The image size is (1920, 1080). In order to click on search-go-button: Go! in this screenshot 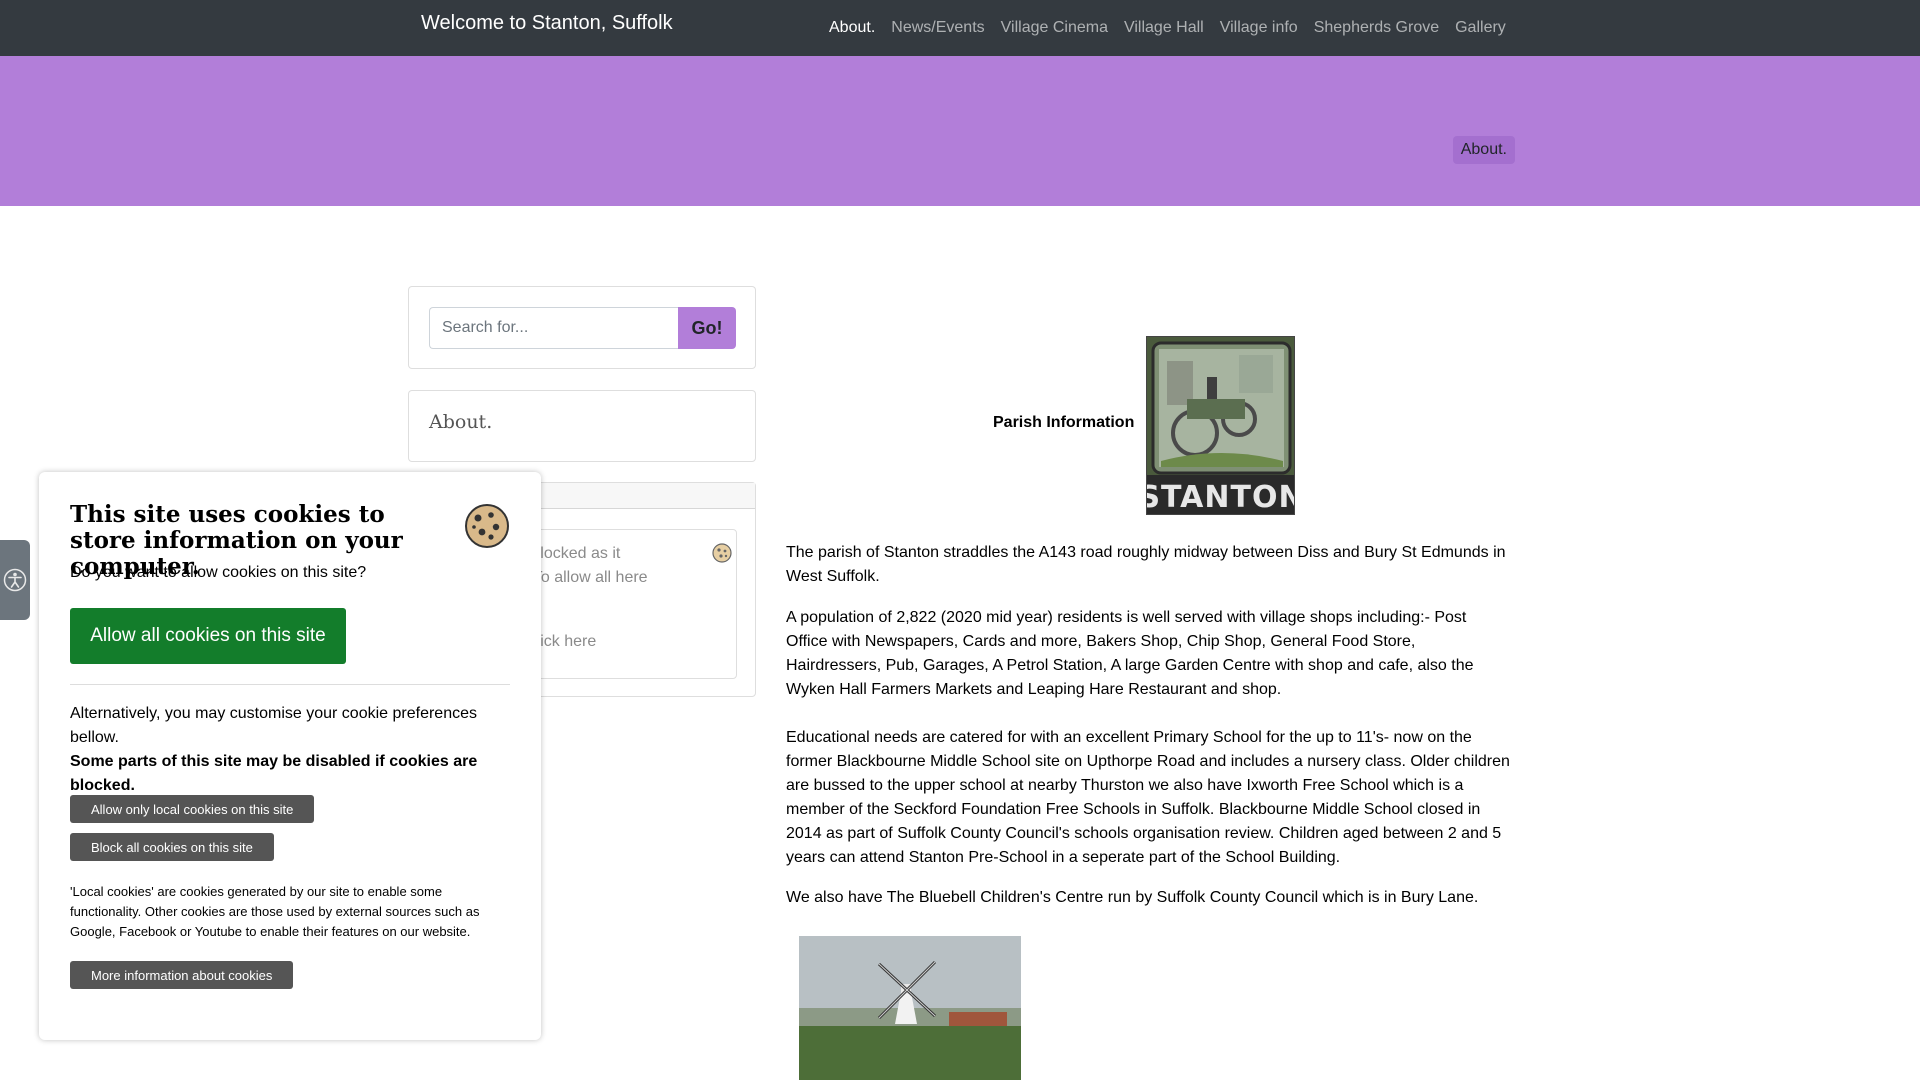, I will do `click(707, 328)`.